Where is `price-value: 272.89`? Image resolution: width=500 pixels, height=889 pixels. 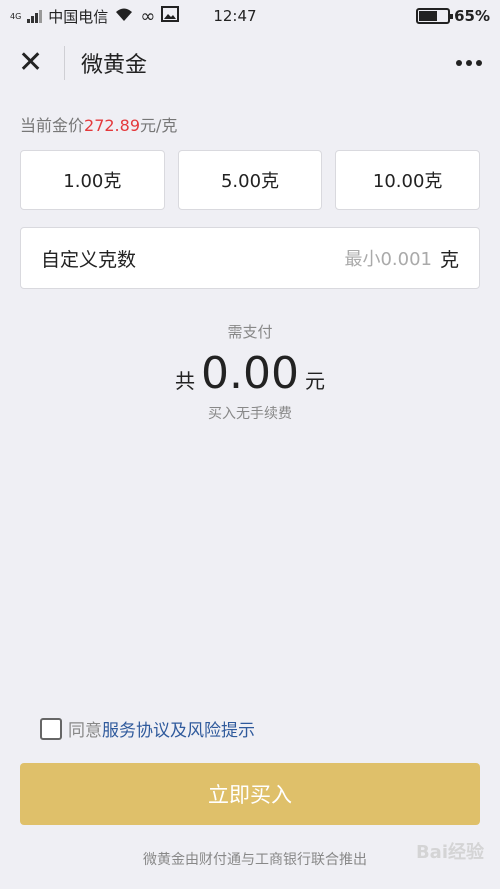
price-value: 272.89 is located at coordinates (112, 125).